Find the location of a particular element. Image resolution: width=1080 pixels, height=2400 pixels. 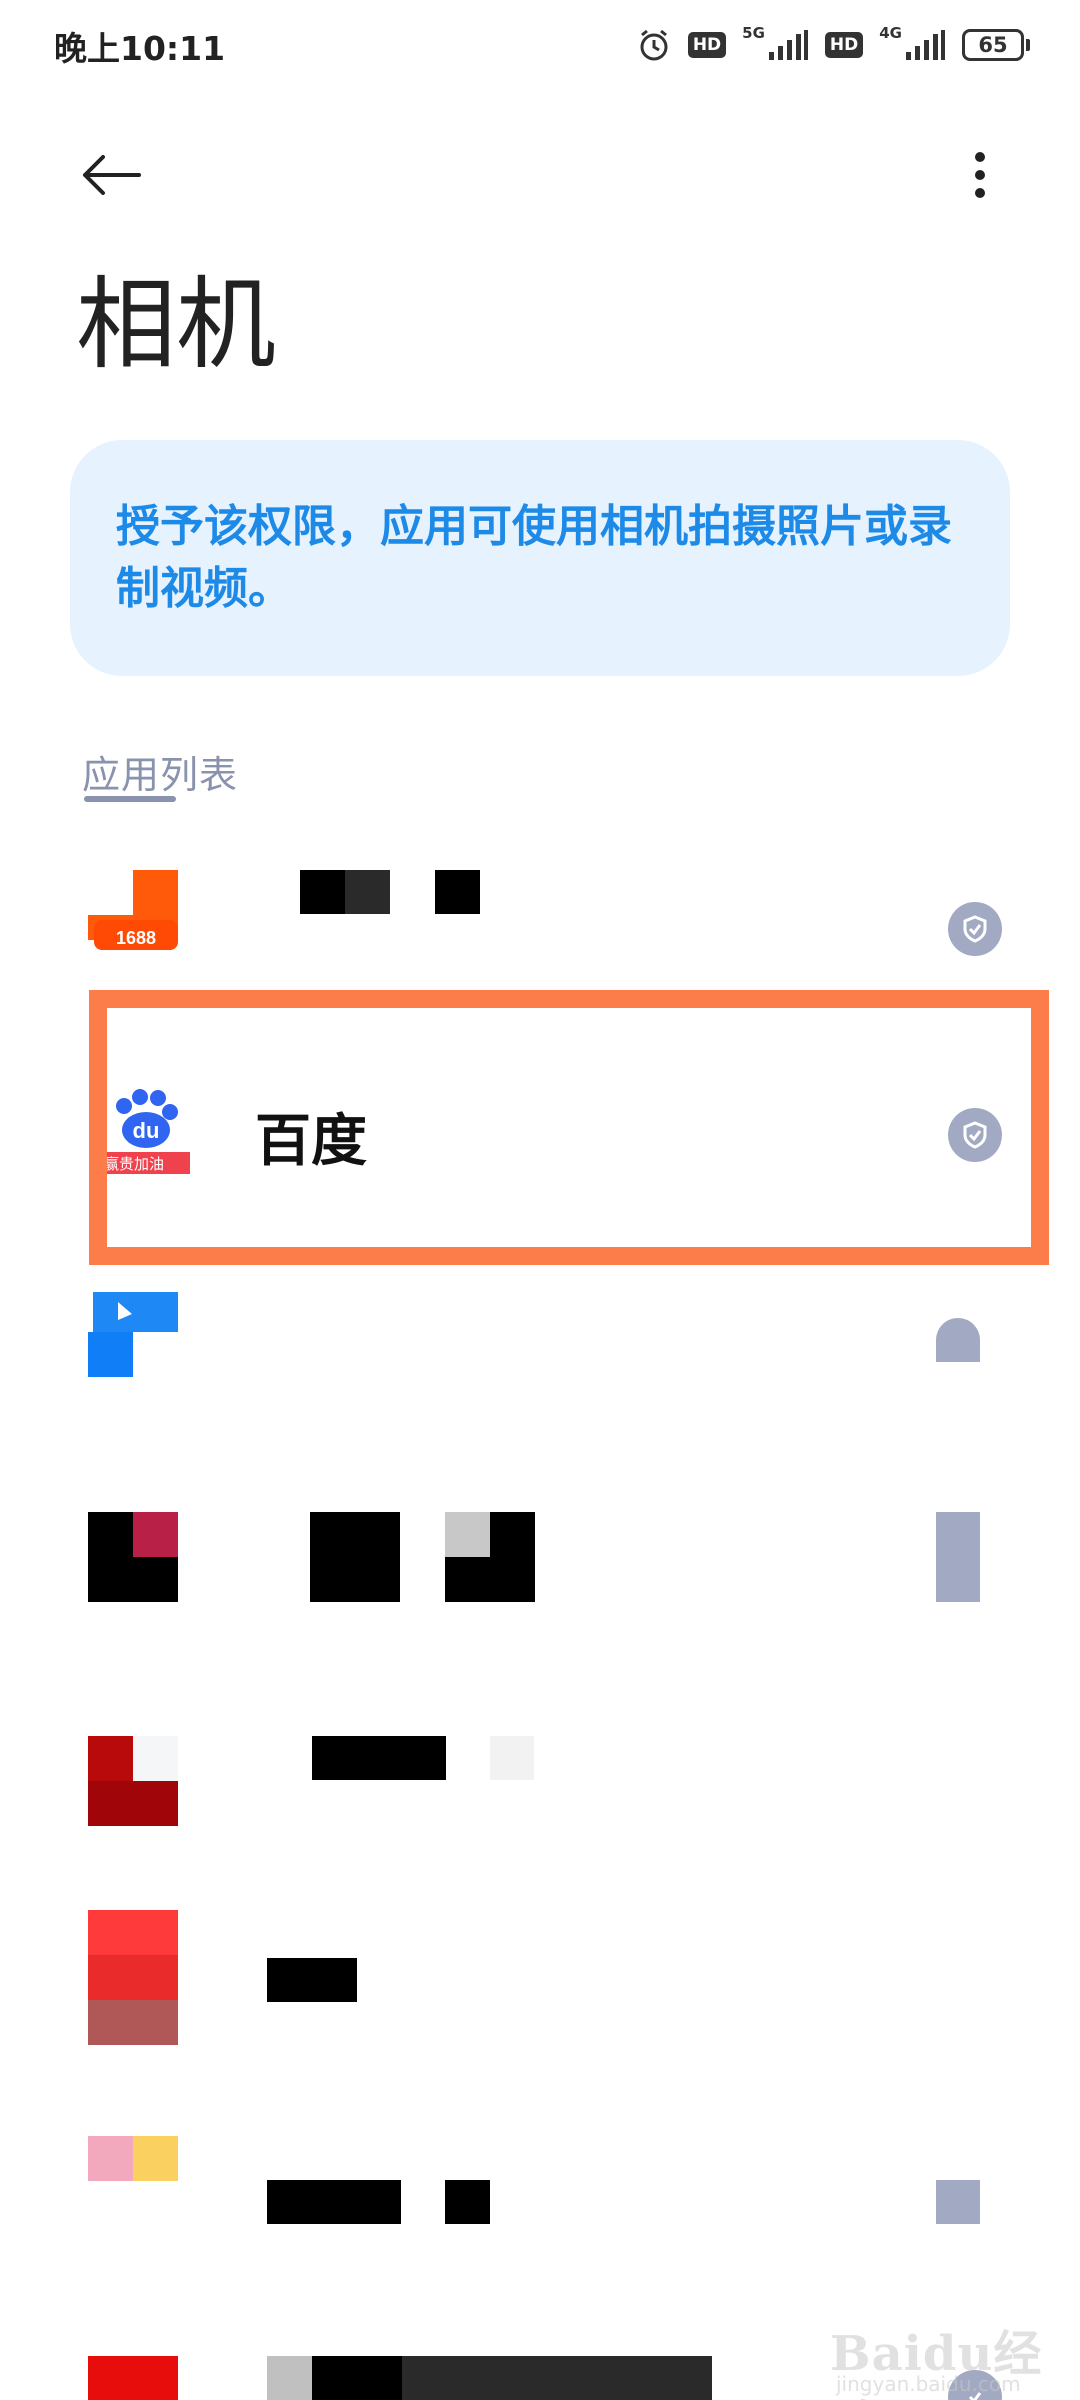

more-vertical-icon is located at coordinates (980, 175).